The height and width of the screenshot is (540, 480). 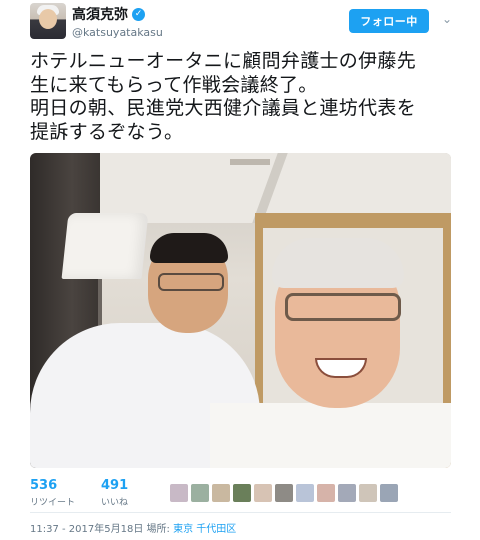 What do you see at coordinates (86, 529) in the screenshot?
I see `tweet-timestamp: 11:37 - 2017年5月18日` at bounding box center [86, 529].